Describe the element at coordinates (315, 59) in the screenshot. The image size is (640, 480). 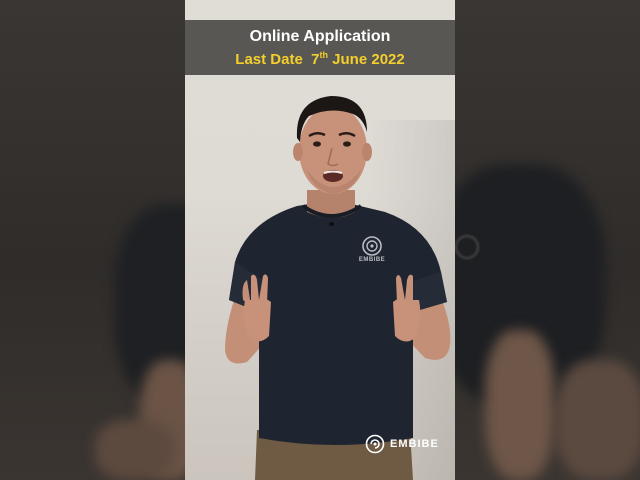
I see `last-date-day: 7` at that location.